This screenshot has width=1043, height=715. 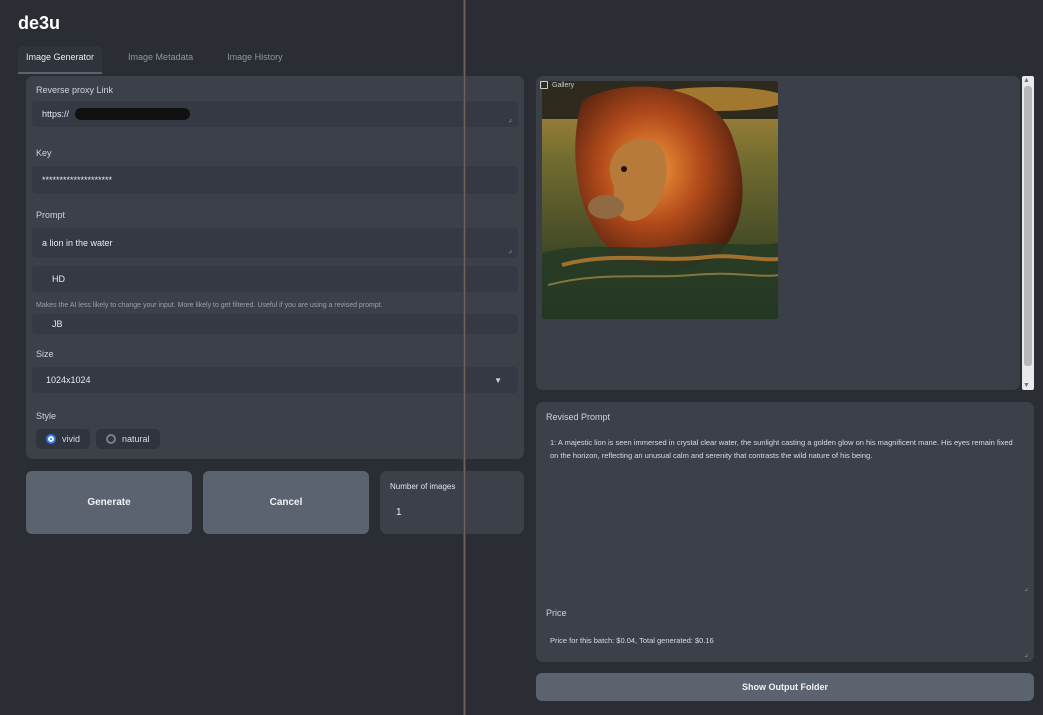 What do you see at coordinates (275, 180) in the screenshot?
I see `key-input: ********************` at bounding box center [275, 180].